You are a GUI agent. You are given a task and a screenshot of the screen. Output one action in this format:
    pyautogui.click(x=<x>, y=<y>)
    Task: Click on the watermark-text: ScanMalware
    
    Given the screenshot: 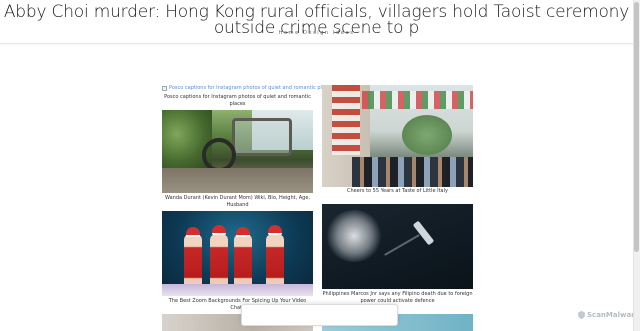 What is the action you would take?
    pyautogui.click(x=613, y=315)
    